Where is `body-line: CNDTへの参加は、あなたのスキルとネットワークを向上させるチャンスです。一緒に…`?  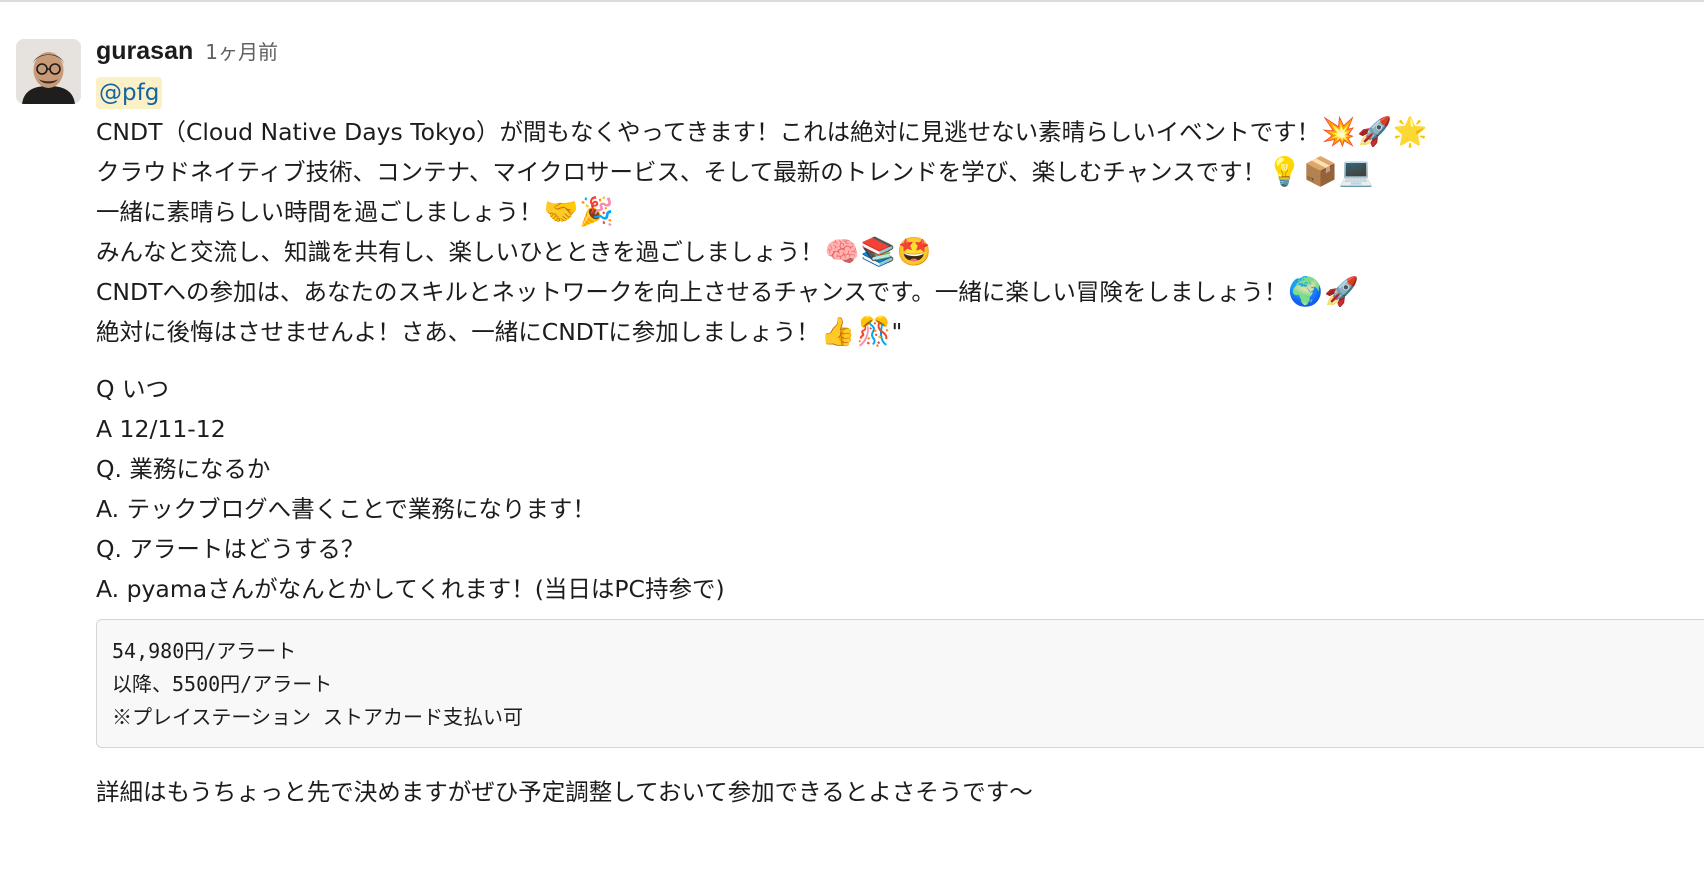
body-line: CNDTへの参加は、あなたのスキルとネットワークを向上させるチャンスです。一緒に… is located at coordinates (896, 292).